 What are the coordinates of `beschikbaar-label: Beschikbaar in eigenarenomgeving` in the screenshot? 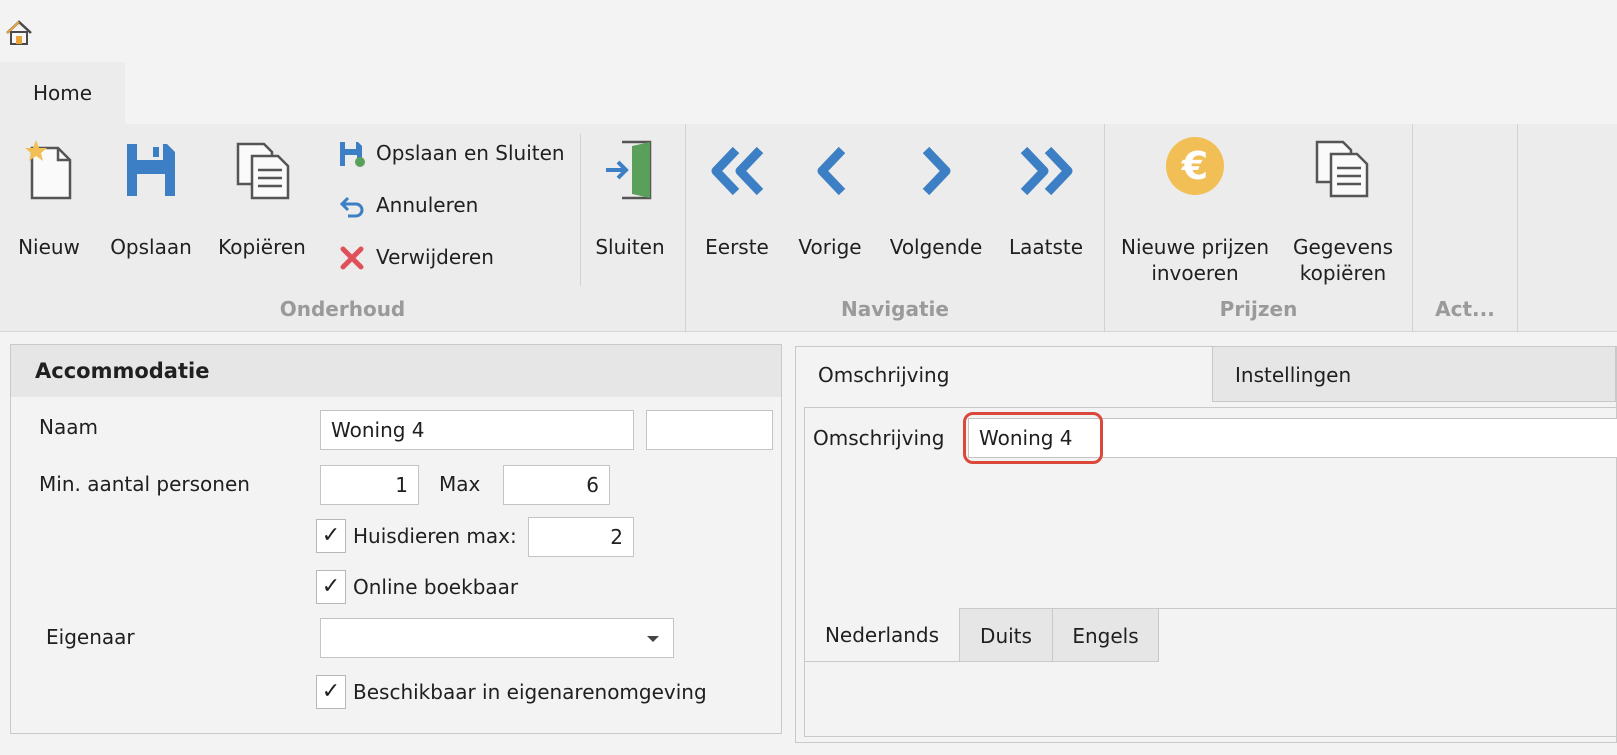 It's located at (530, 692).